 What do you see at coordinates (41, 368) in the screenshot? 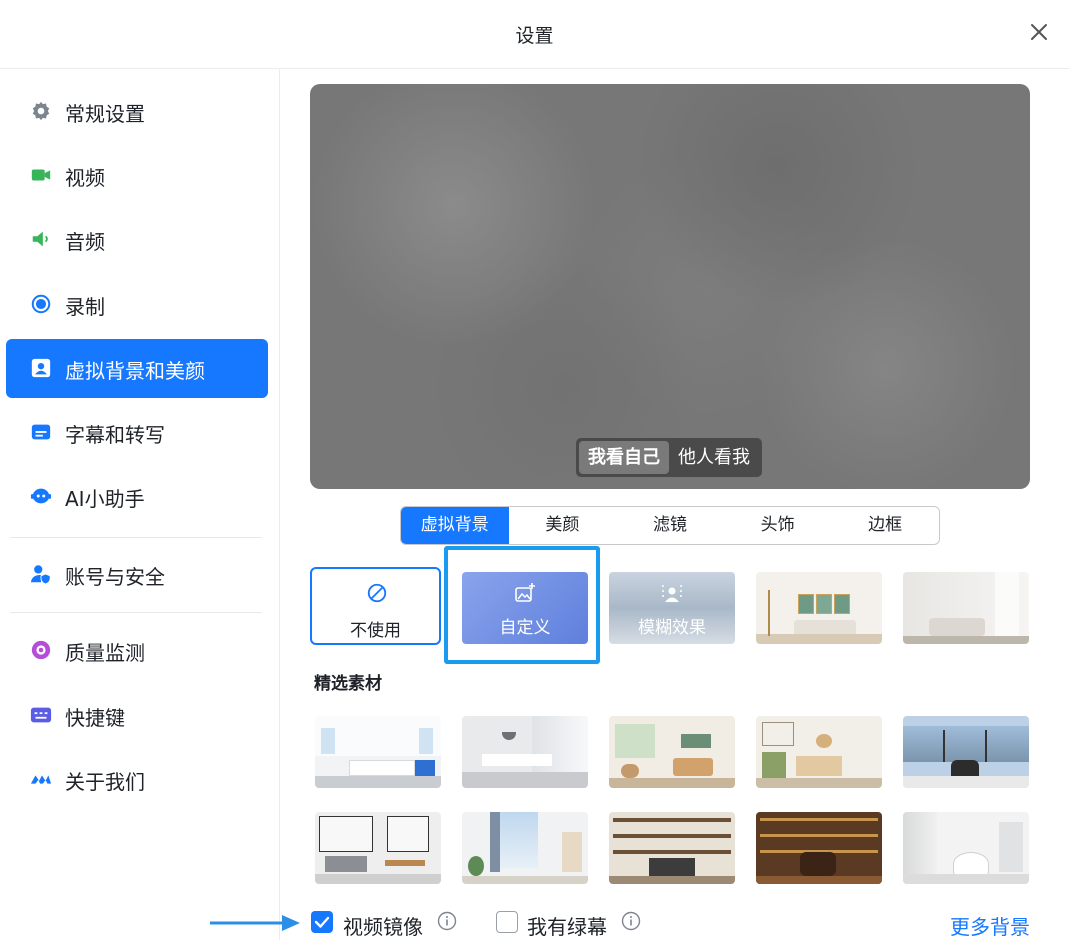
I see `portrait-icon` at bounding box center [41, 368].